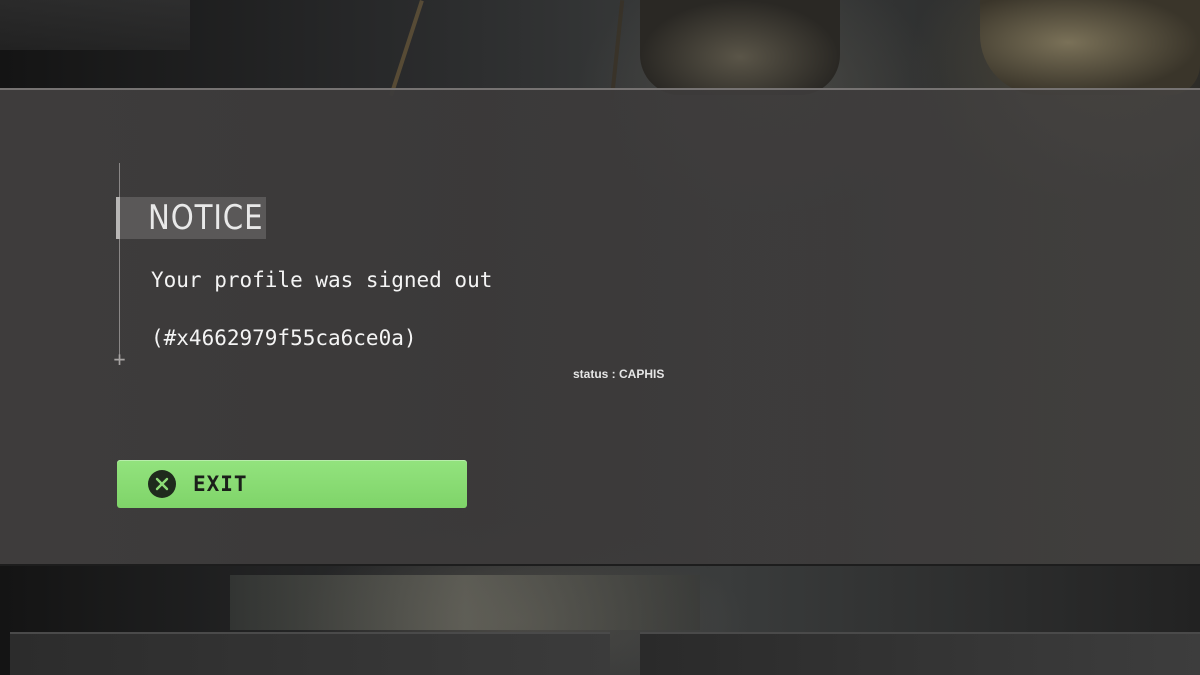  I want to click on decorative-guide-line, so click(119, 263).